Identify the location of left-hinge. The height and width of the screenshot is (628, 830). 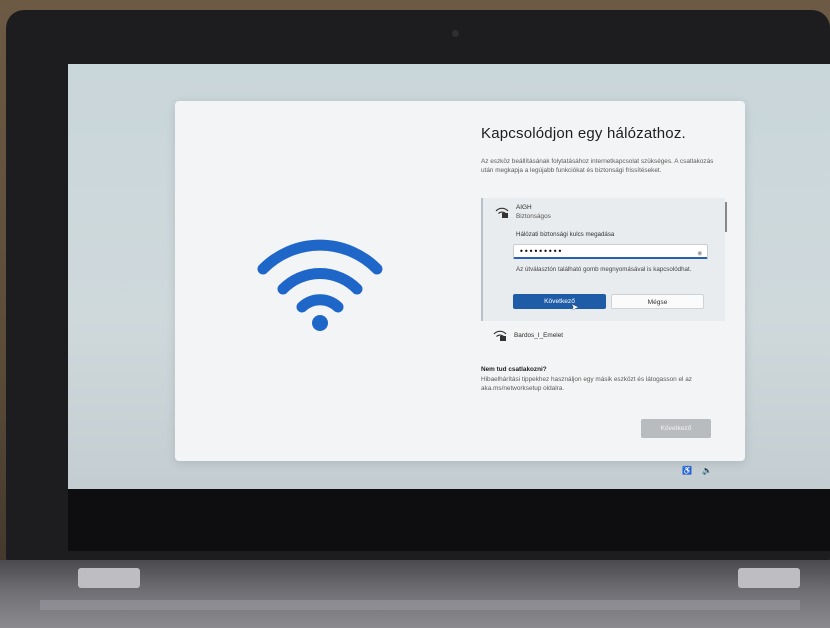
(109, 578).